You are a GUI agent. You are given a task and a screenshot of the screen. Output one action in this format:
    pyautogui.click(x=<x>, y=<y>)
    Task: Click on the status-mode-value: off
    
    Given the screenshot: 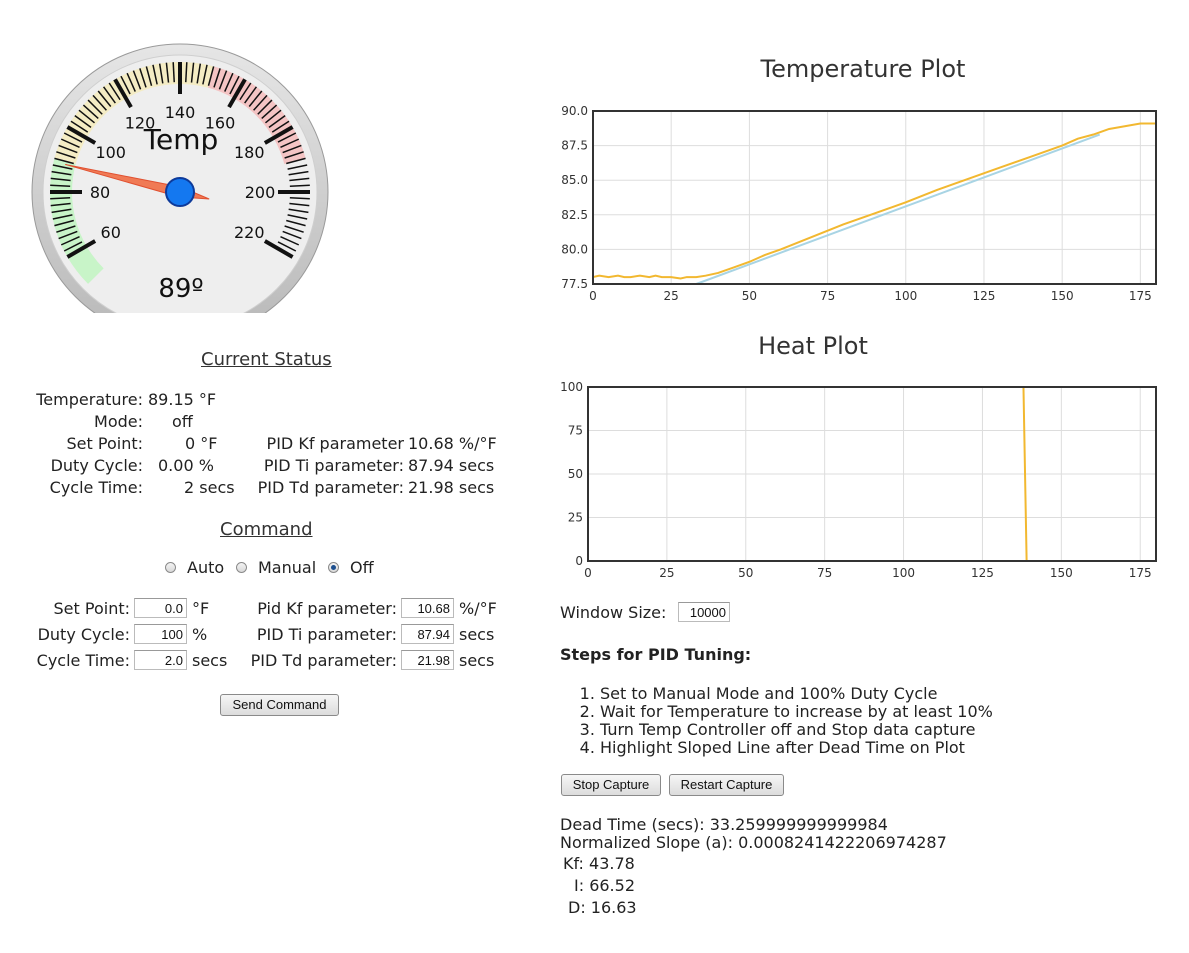 What is the action you would take?
    pyautogui.click(x=182, y=421)
    